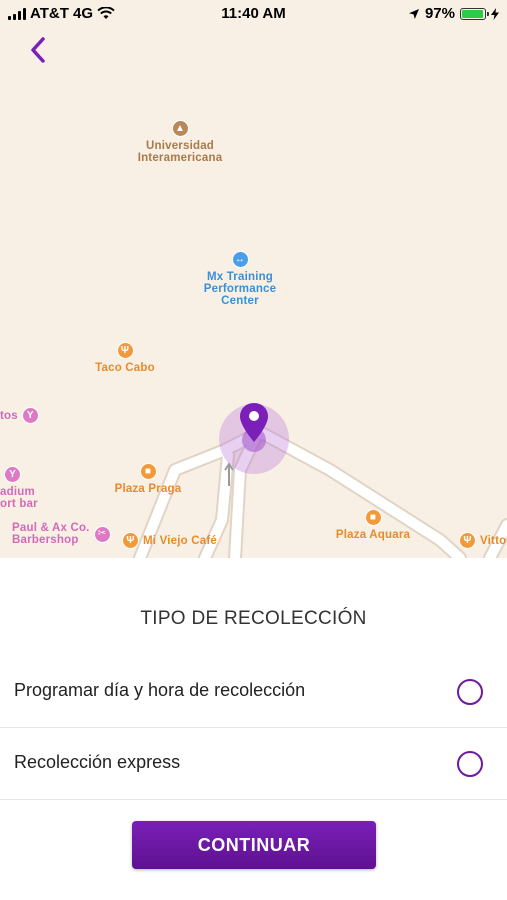 The width and height of the screenshot is (507, 900). I want to click on option-express-pickup: Recolección express, so click(253, 764).